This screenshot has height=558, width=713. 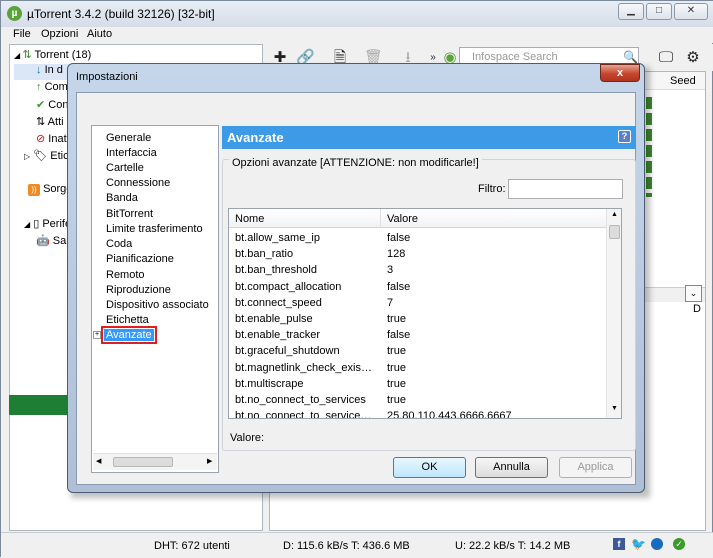 I want to click on setting-name: bt.no_connect_to_services, so click(x=300, y=400).